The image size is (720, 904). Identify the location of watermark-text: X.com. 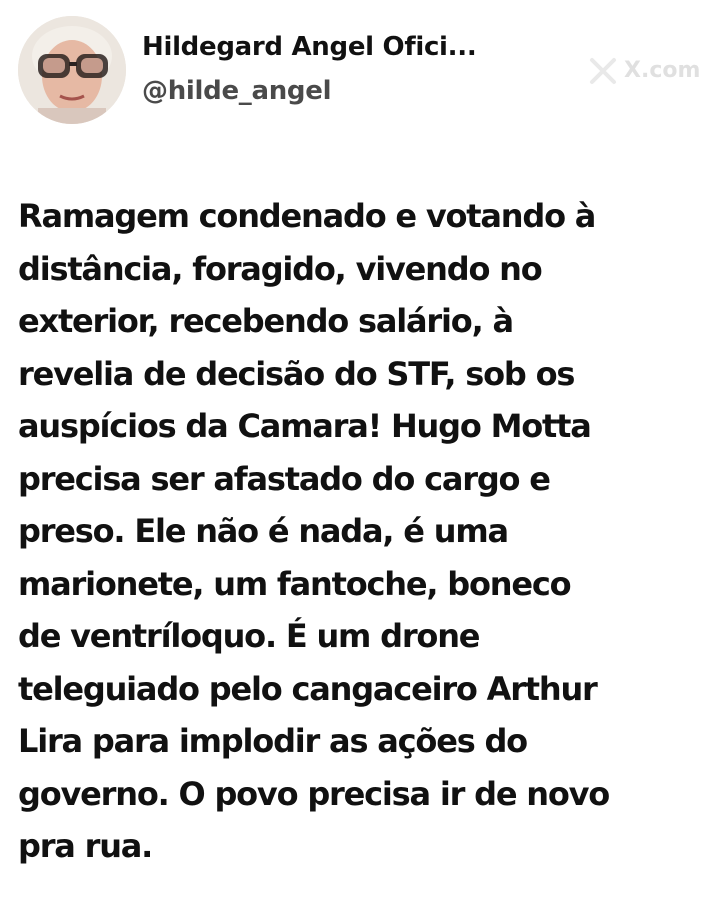
(662, 70).